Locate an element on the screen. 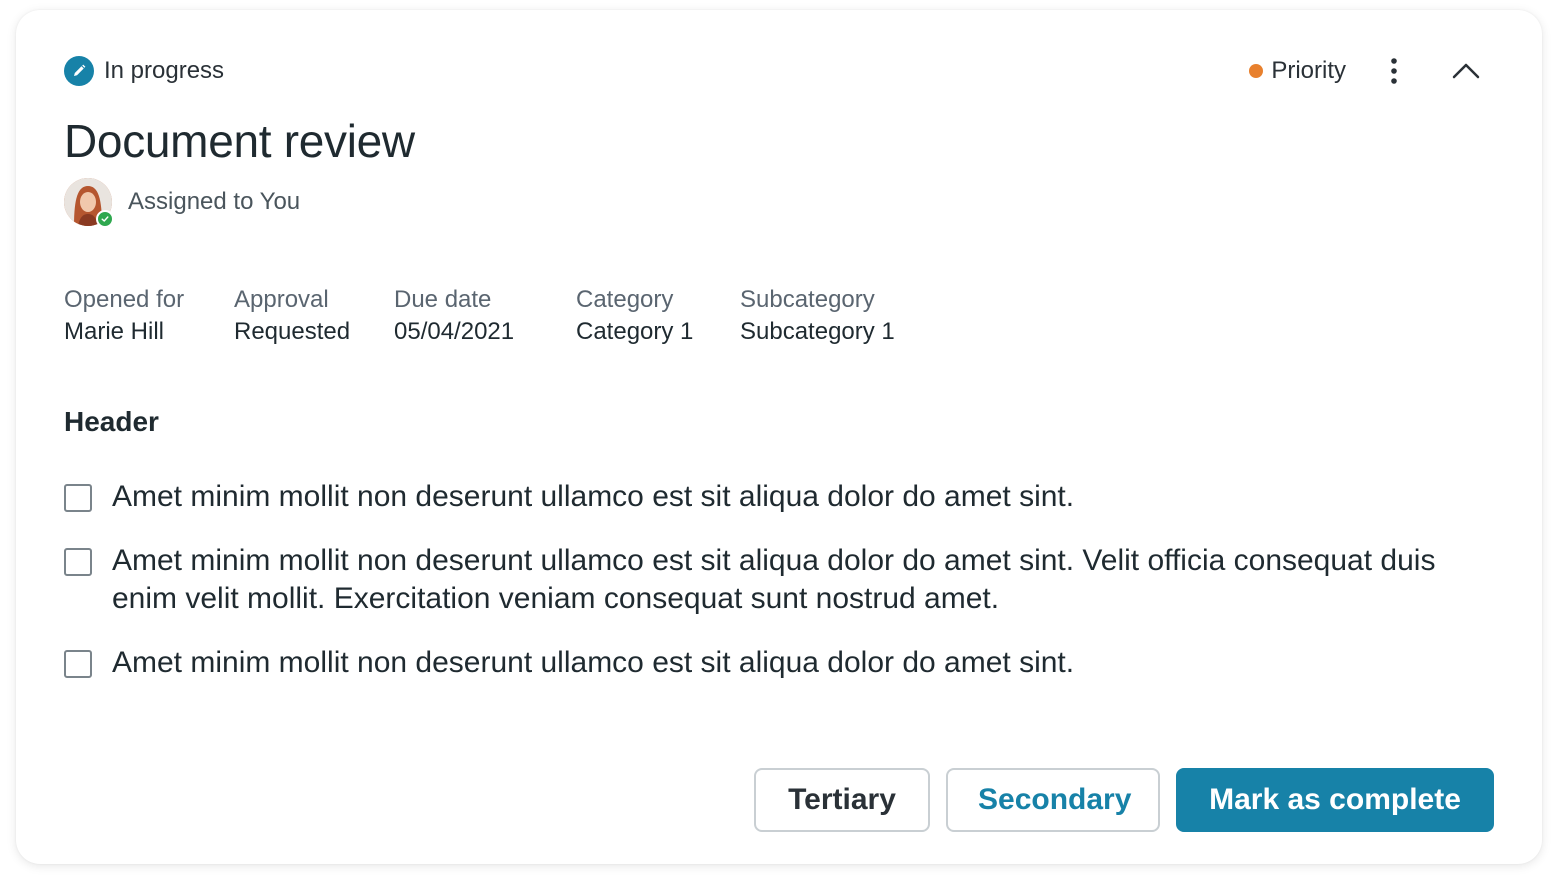  field-label: Due date is located at coordinates (443, 299).